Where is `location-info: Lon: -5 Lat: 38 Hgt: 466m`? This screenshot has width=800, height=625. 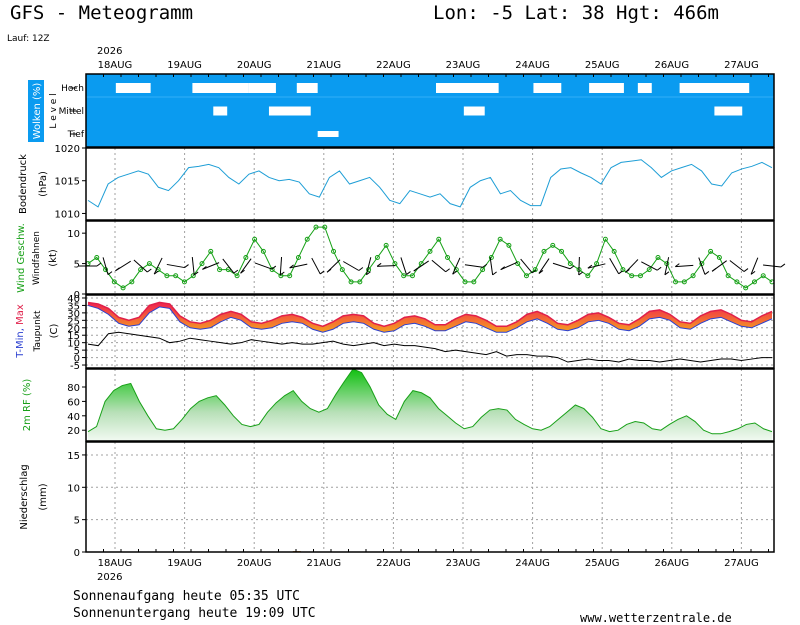
location-info: Lon: -5 Lat: 38 Hgt: 466m is located at coordinates (576, 13).